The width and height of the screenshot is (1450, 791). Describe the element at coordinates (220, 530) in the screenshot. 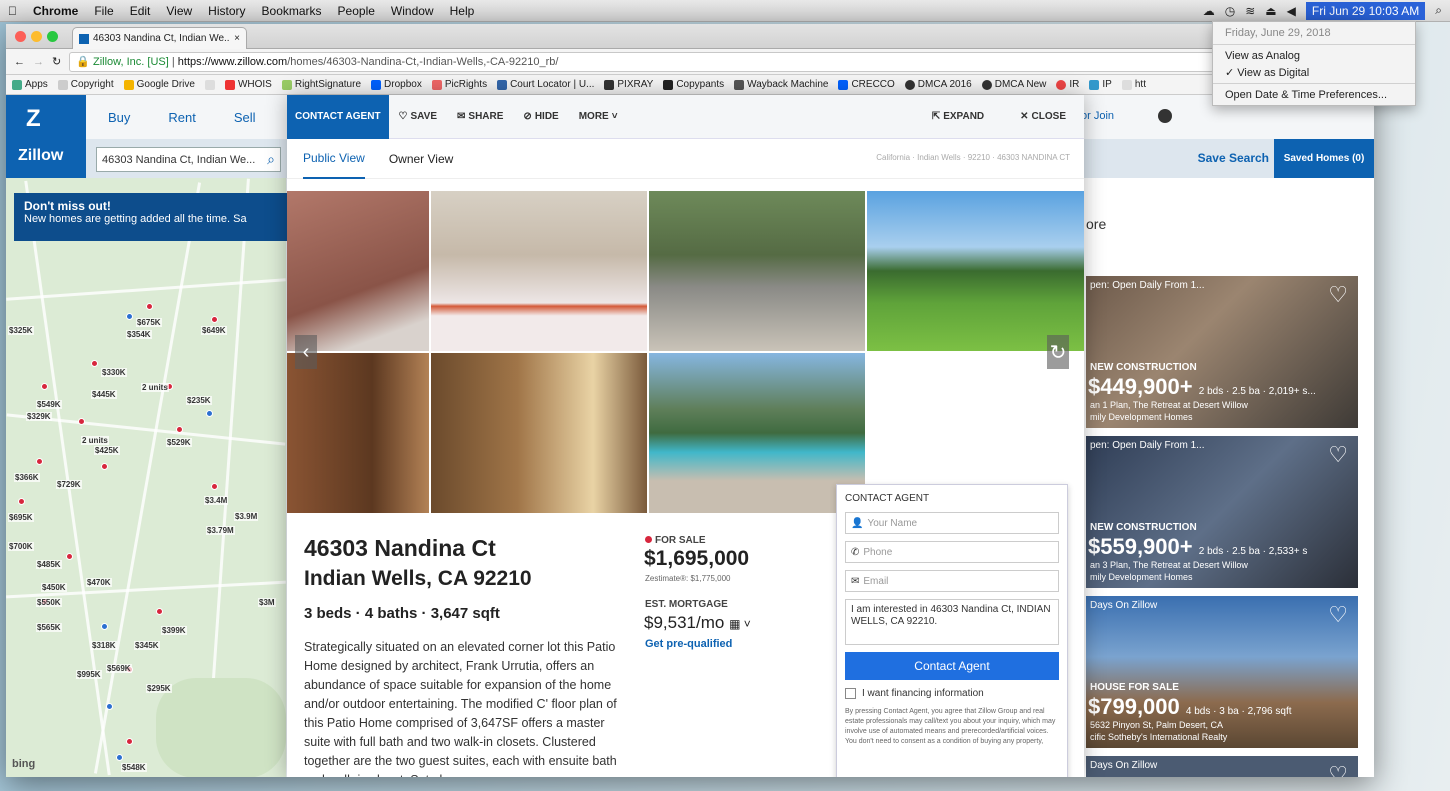

I see `map-price-label: $3.79M` at that location.